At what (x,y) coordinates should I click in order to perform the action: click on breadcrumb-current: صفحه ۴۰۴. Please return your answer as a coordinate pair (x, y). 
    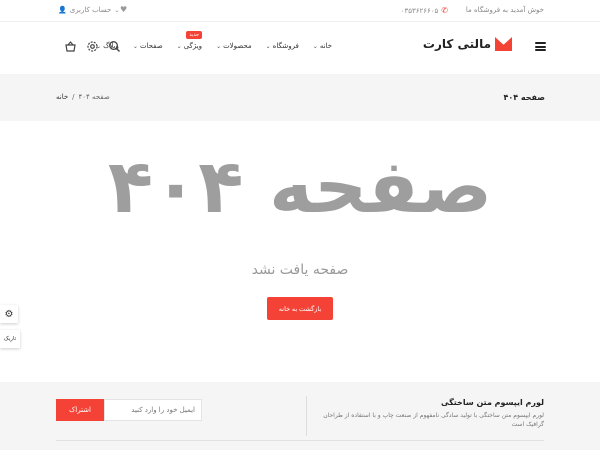
    Looking at the image, I should click on (94, 97).